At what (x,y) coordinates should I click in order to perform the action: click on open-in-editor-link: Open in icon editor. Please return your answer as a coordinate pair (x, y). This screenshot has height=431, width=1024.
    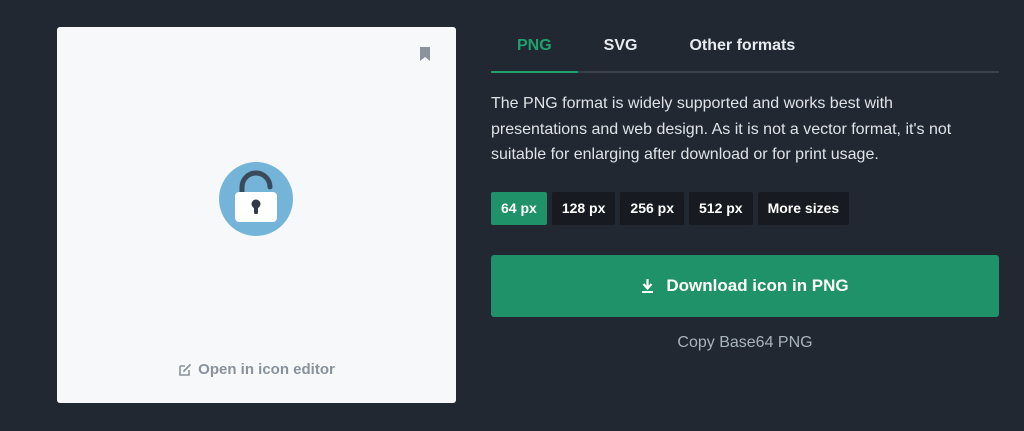
    Looking at the image, I should click on (256, 369).